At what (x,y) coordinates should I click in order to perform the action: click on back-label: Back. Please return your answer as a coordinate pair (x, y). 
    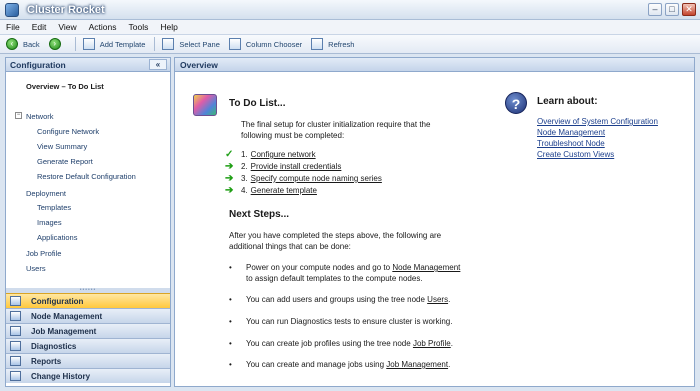
    Looking at the image, I should click on (31, 44).